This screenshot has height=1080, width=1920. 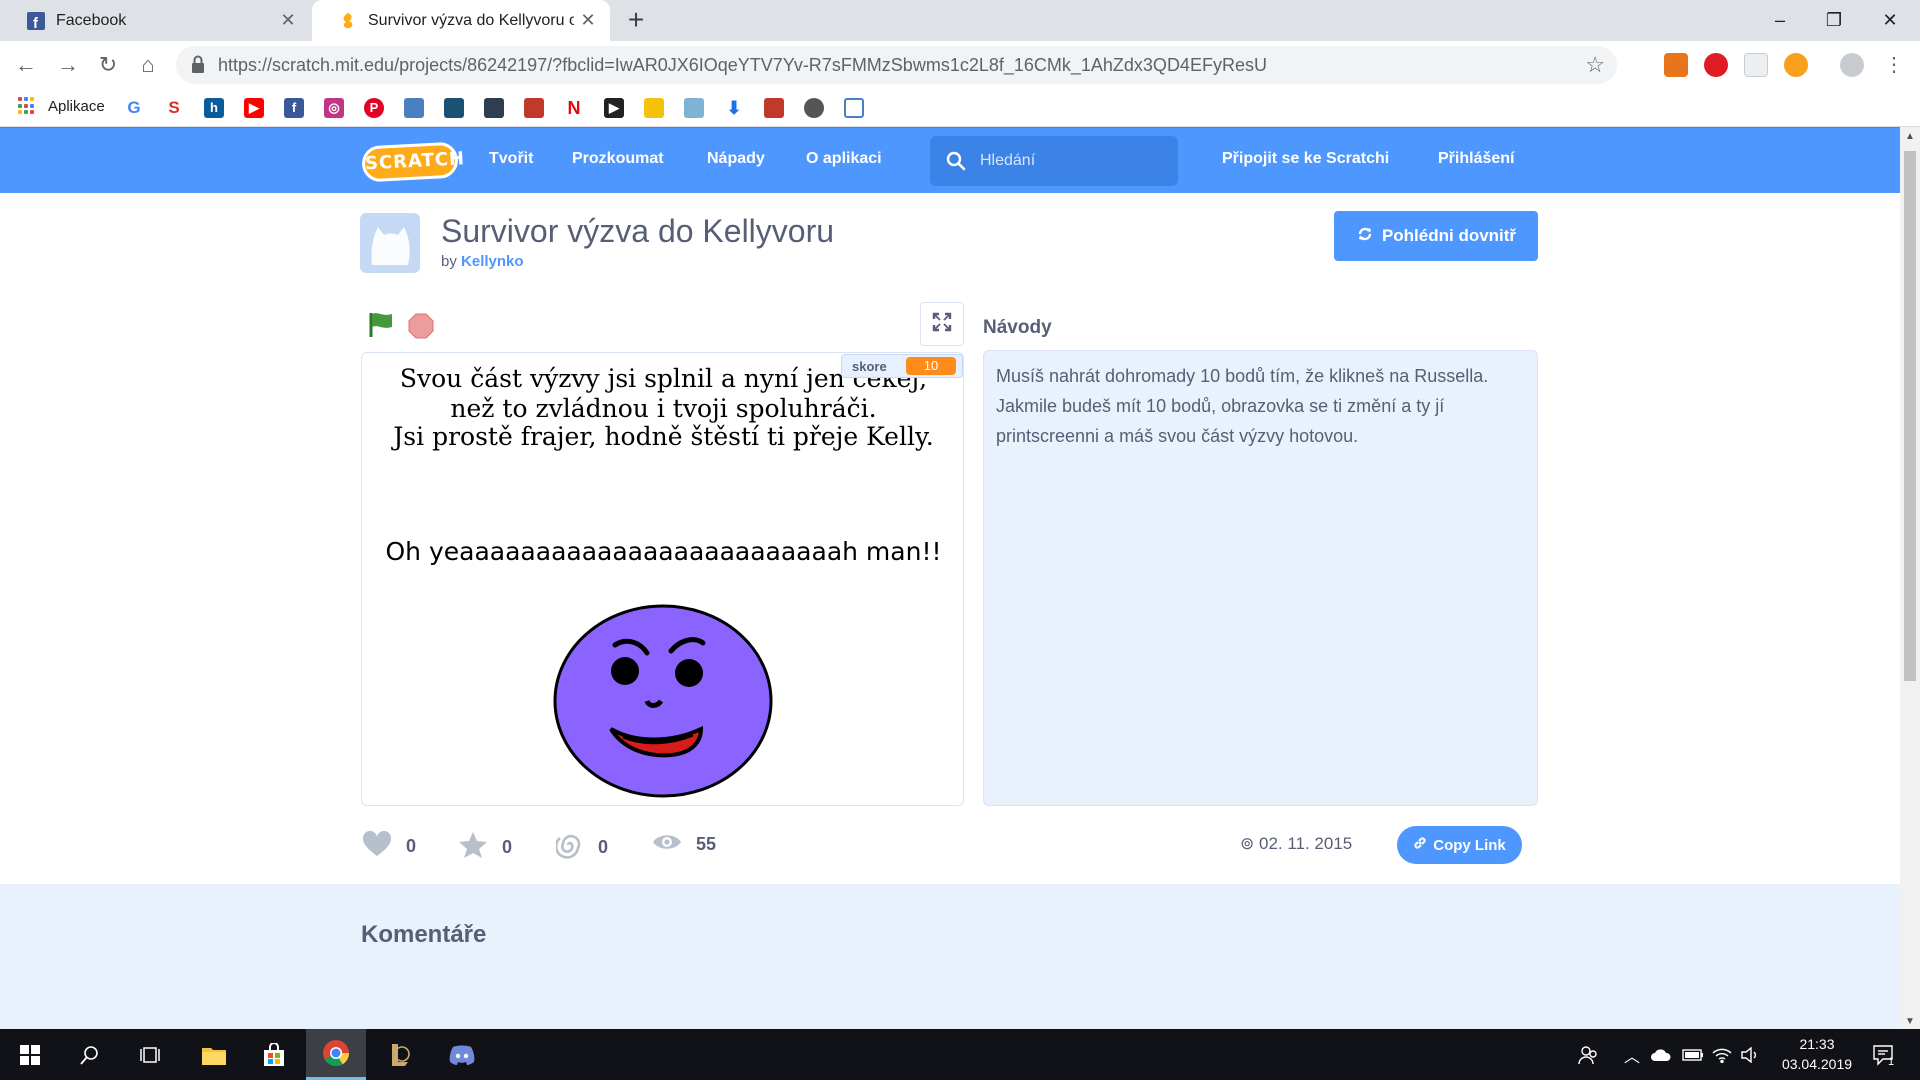 What do you see at coordinates (1305, 843) in the screenshot?
I see `shared-date-value: 02. 11. 2015` at bounding box center [1305, 843].